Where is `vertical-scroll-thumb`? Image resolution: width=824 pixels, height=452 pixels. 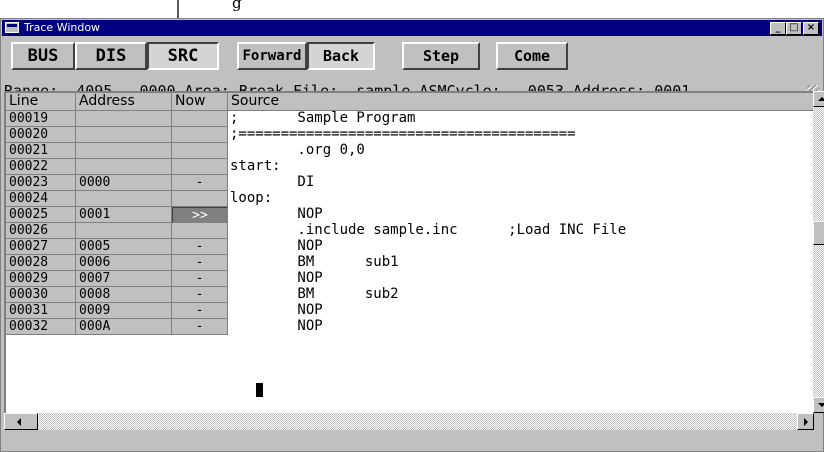
vertical-scroll-thumb is located at coordinates (818, 233).